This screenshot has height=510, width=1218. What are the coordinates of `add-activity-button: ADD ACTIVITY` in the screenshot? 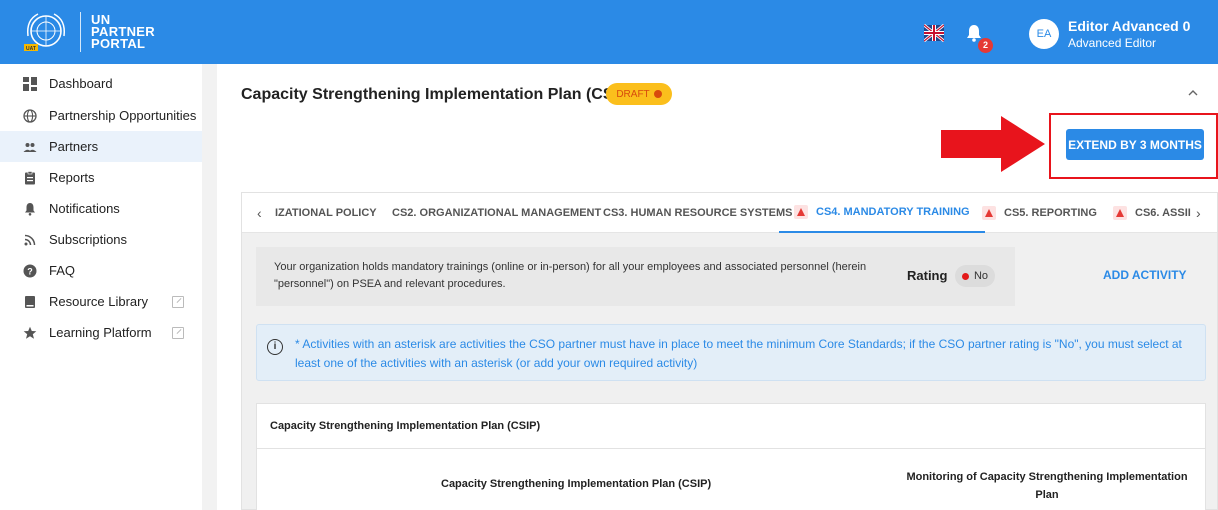 It's located at (1145, 275).